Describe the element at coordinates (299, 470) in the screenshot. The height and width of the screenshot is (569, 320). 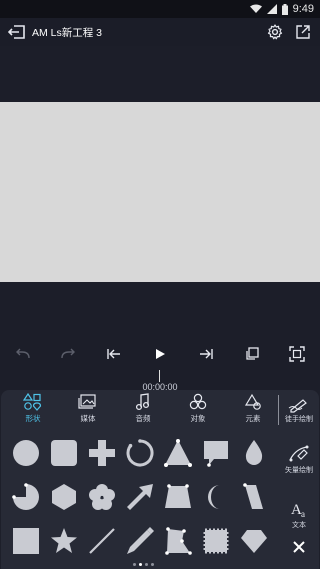
I see `vector-draw-label: 矢量绘制` at that location.